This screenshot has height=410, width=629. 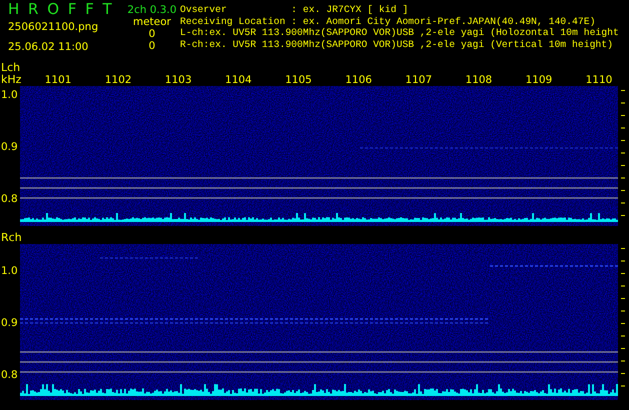 I want to click on channel-label: Lch, so click(x=11, y=68).